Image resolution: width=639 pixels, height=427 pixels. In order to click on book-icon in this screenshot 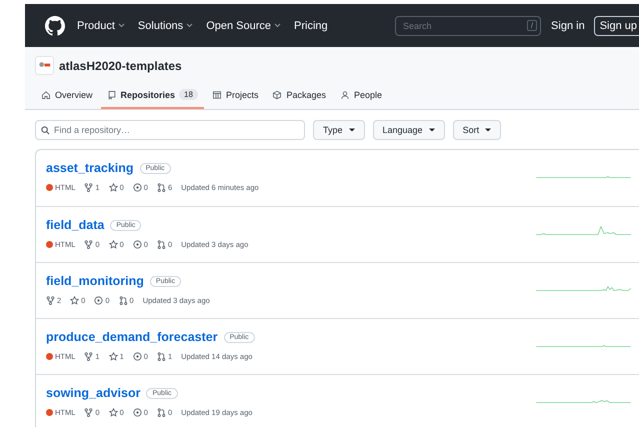, I will do `click(111, 95)`.